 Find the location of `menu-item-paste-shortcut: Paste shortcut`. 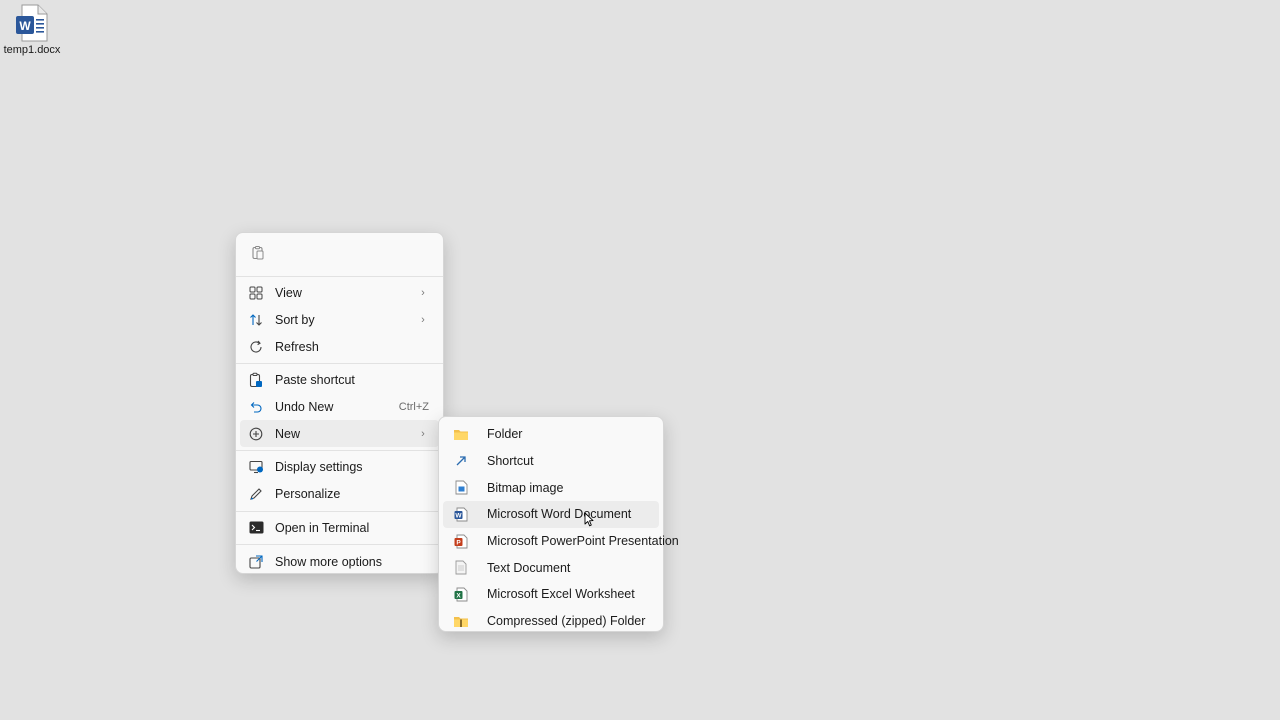

menu-item-paste-shortcut: Paste shortcut is located at coordinates (339, 380).